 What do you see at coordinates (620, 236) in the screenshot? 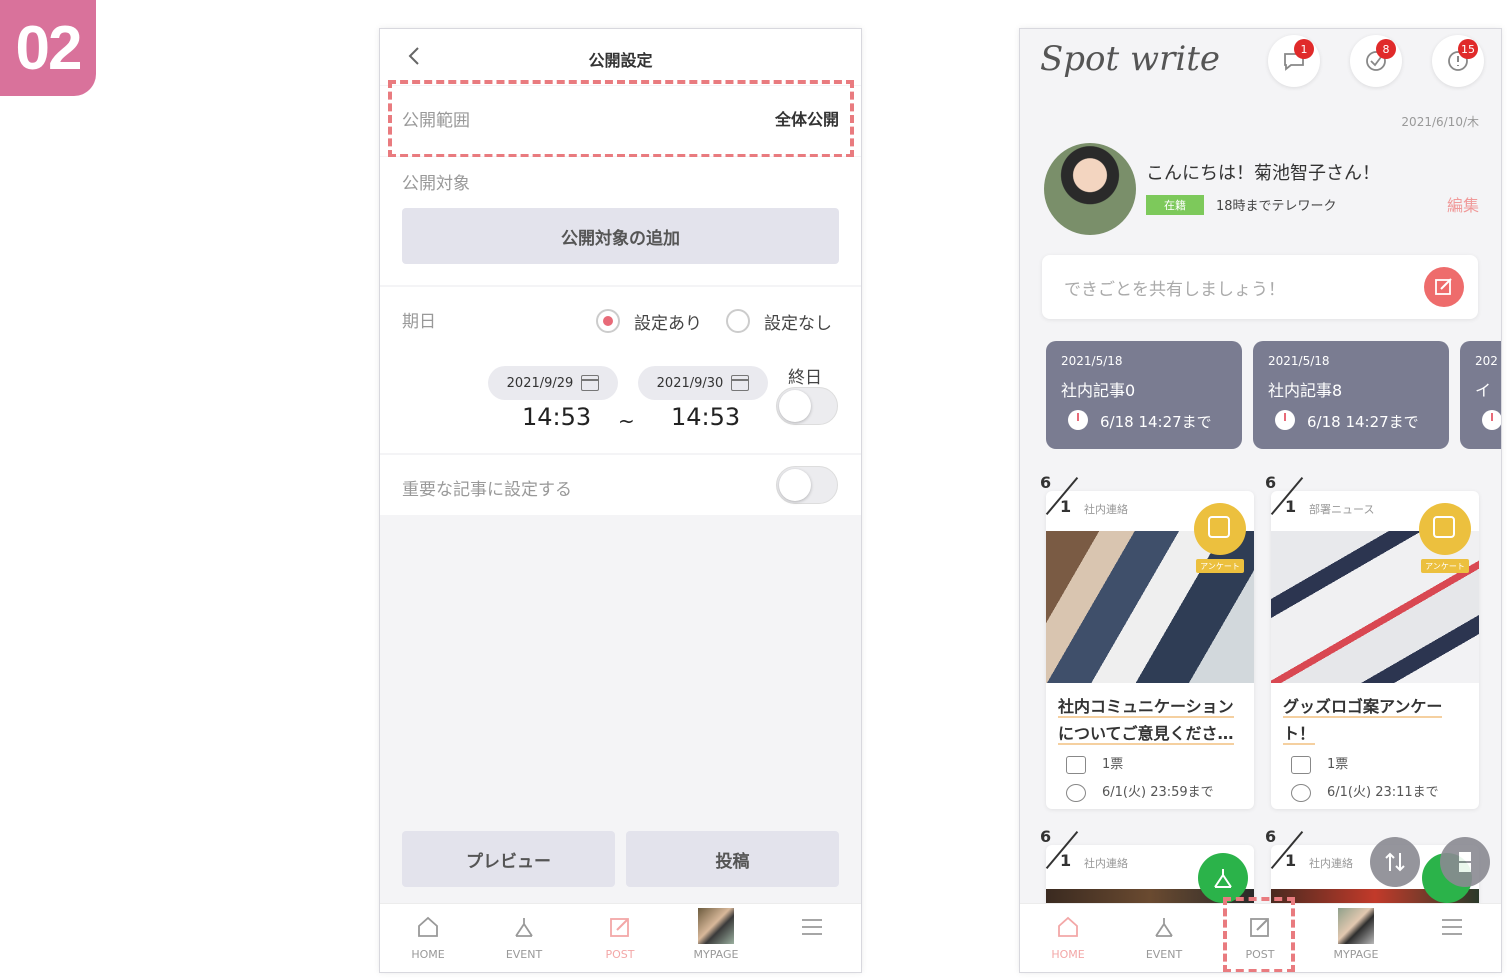
I see `add-target-button: 公開対象の追加` at bounding box center [620, 236].